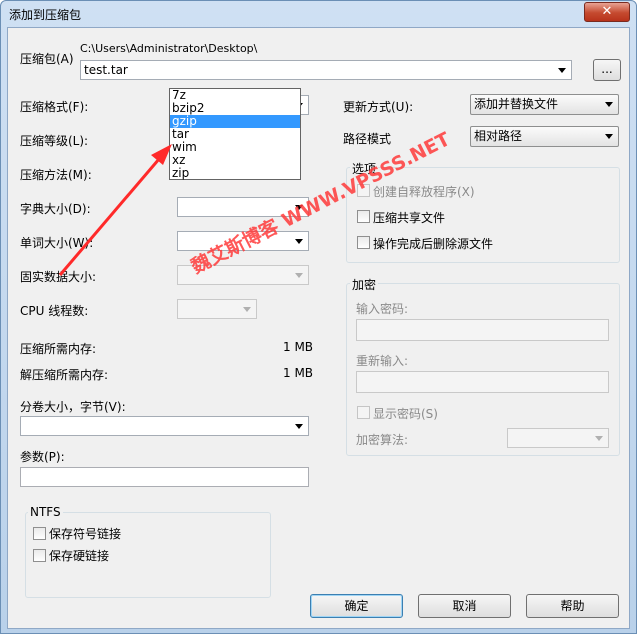  Describe the element at coordinates (161, 154) in the screenshot. I see `arrow-head-icon` at that location.